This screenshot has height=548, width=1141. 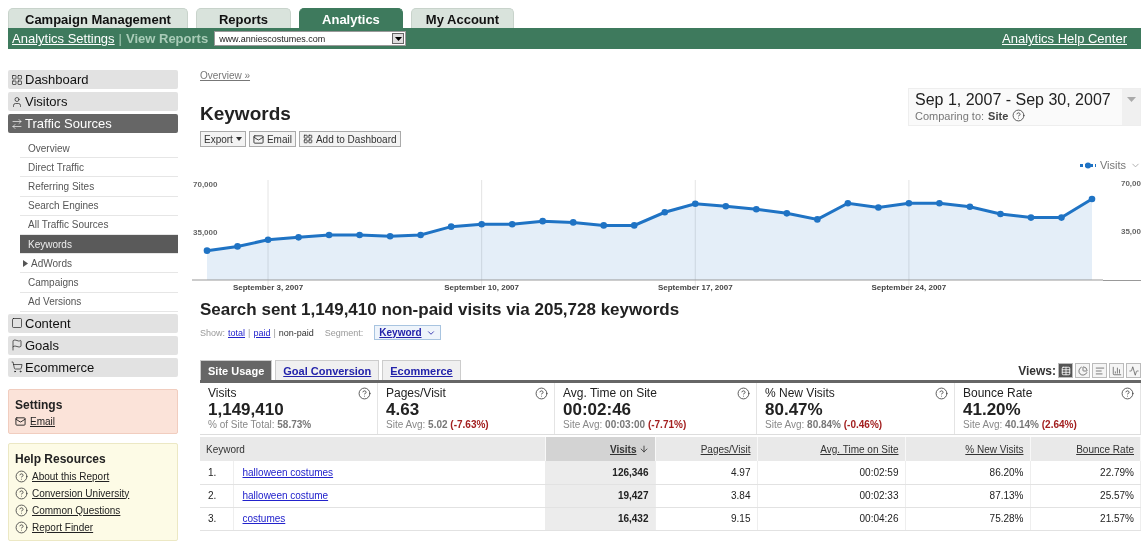 What do you see at coordinates (63, 38) in the screenshot?
I see `settings-link: Analytics Settings` at bounding box center [63, 38].